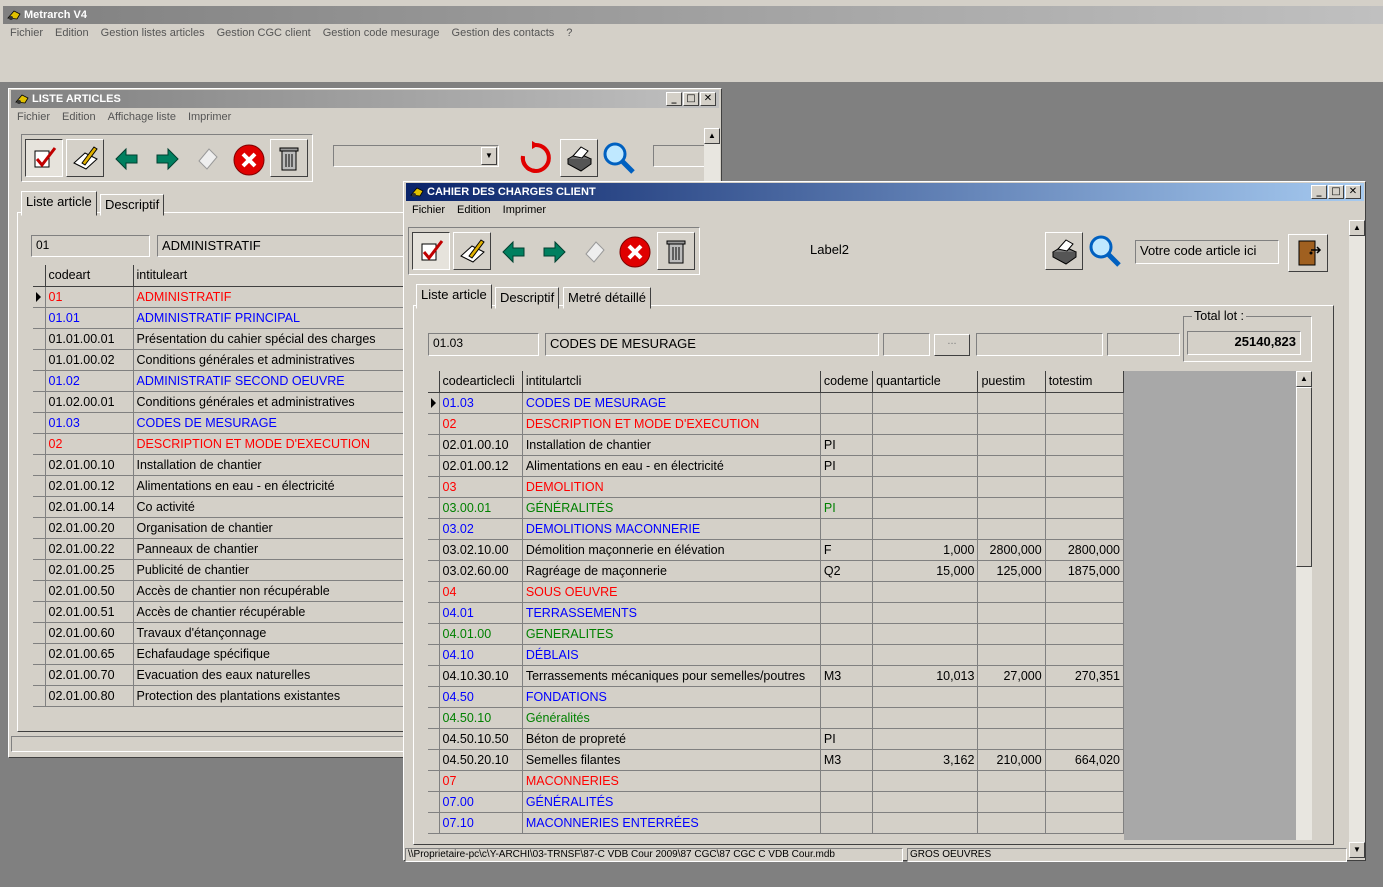  I want to click on cahier-delete-button, so click(676, 251).